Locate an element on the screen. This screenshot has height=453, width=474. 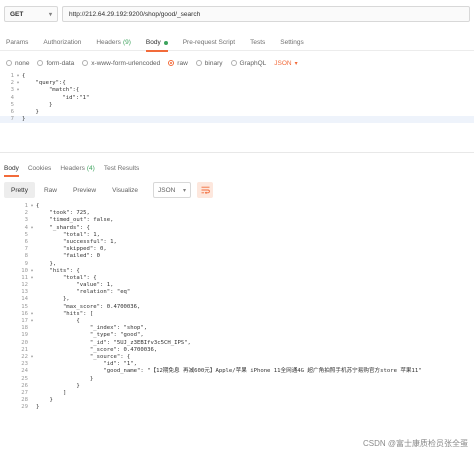
radio-graphql: GraphQL is located at coordinates (248, 63).